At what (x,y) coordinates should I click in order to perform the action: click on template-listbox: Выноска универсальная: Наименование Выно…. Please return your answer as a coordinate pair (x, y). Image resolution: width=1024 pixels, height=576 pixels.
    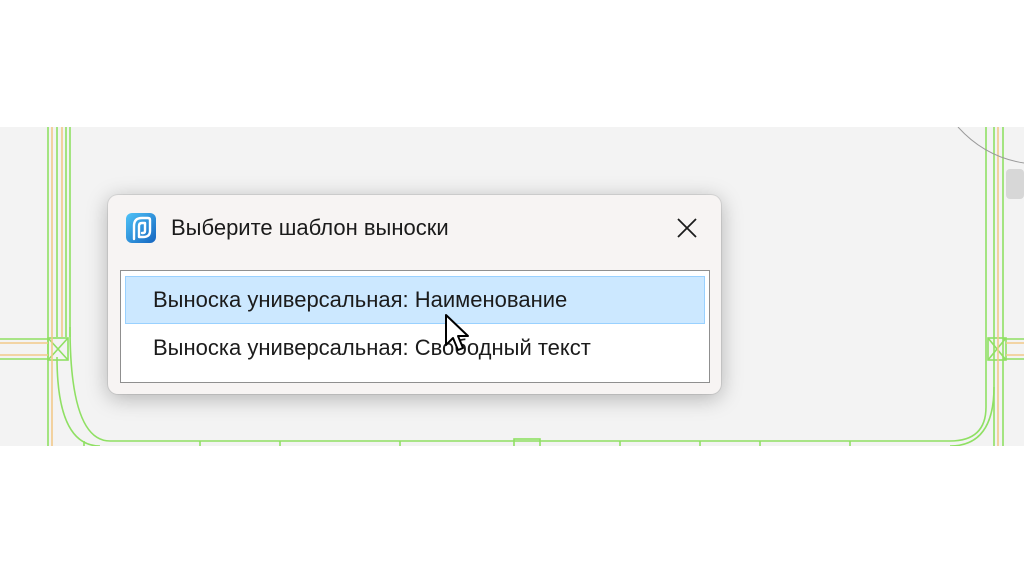
    Looking at the image, I should click on (415, 326).